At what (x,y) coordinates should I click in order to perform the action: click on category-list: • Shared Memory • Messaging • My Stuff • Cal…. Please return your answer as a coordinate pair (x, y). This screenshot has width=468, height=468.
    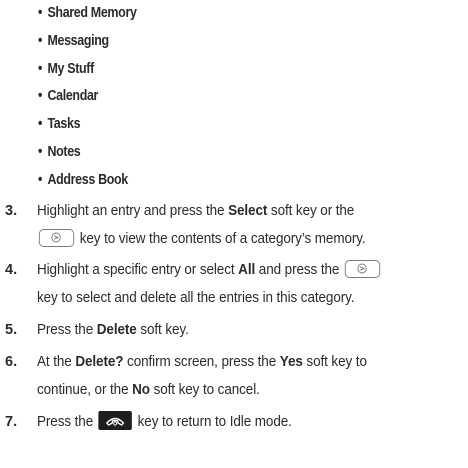
    Looking at the image, I should click on (95, 97).